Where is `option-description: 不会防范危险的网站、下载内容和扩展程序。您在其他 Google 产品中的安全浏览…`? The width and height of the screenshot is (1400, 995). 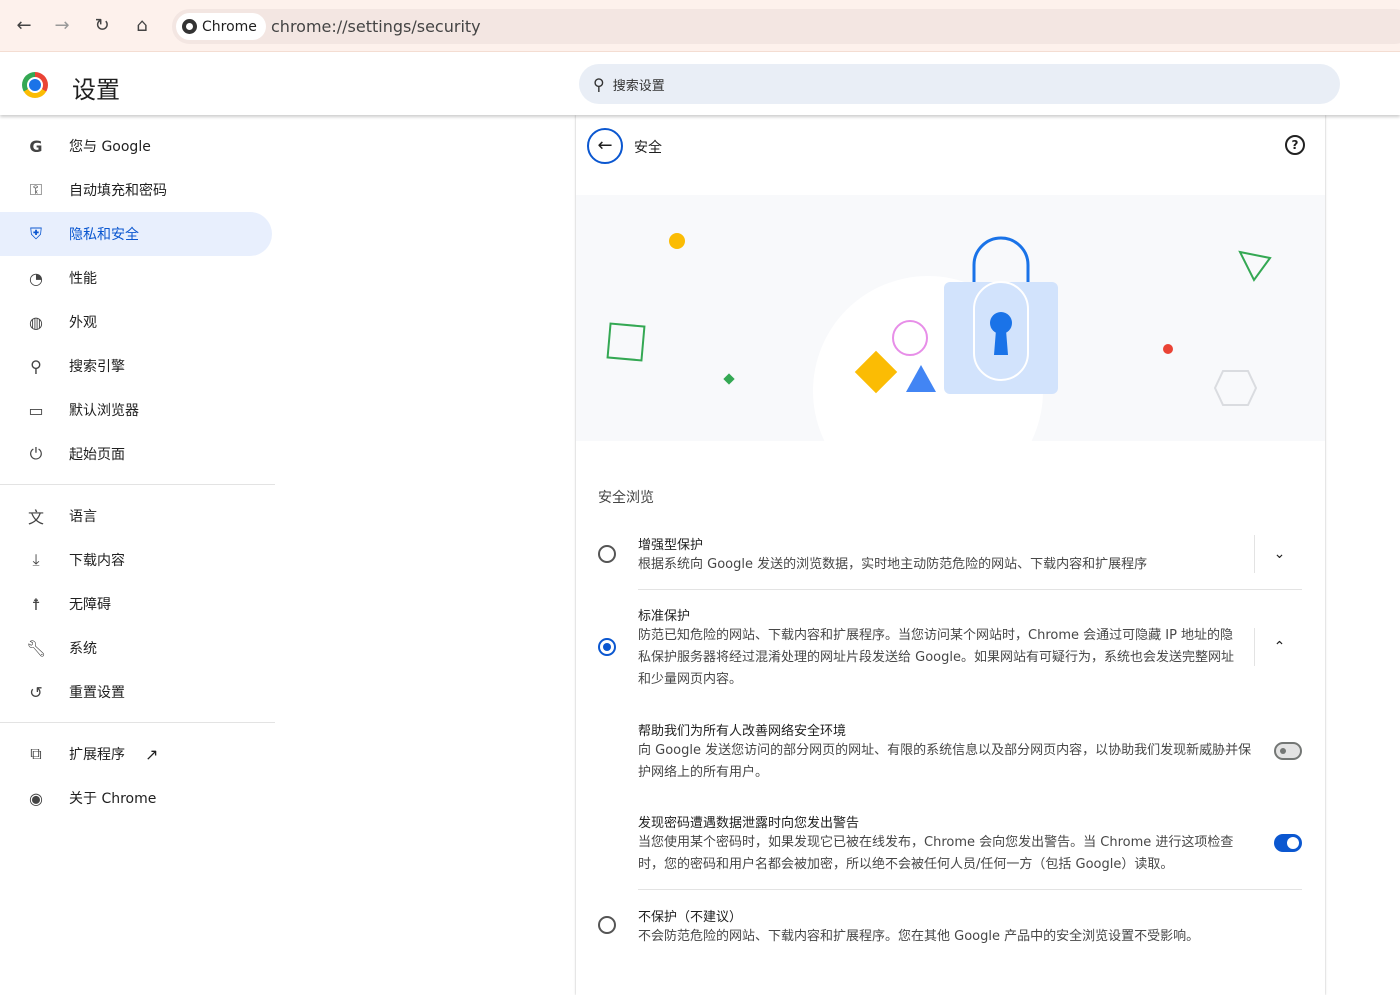 option-description: 不会防范危险的网站、下载内容和扩展程序。您在其他 Google 产品中的安全浏览… is located at coordinates (919, 936).